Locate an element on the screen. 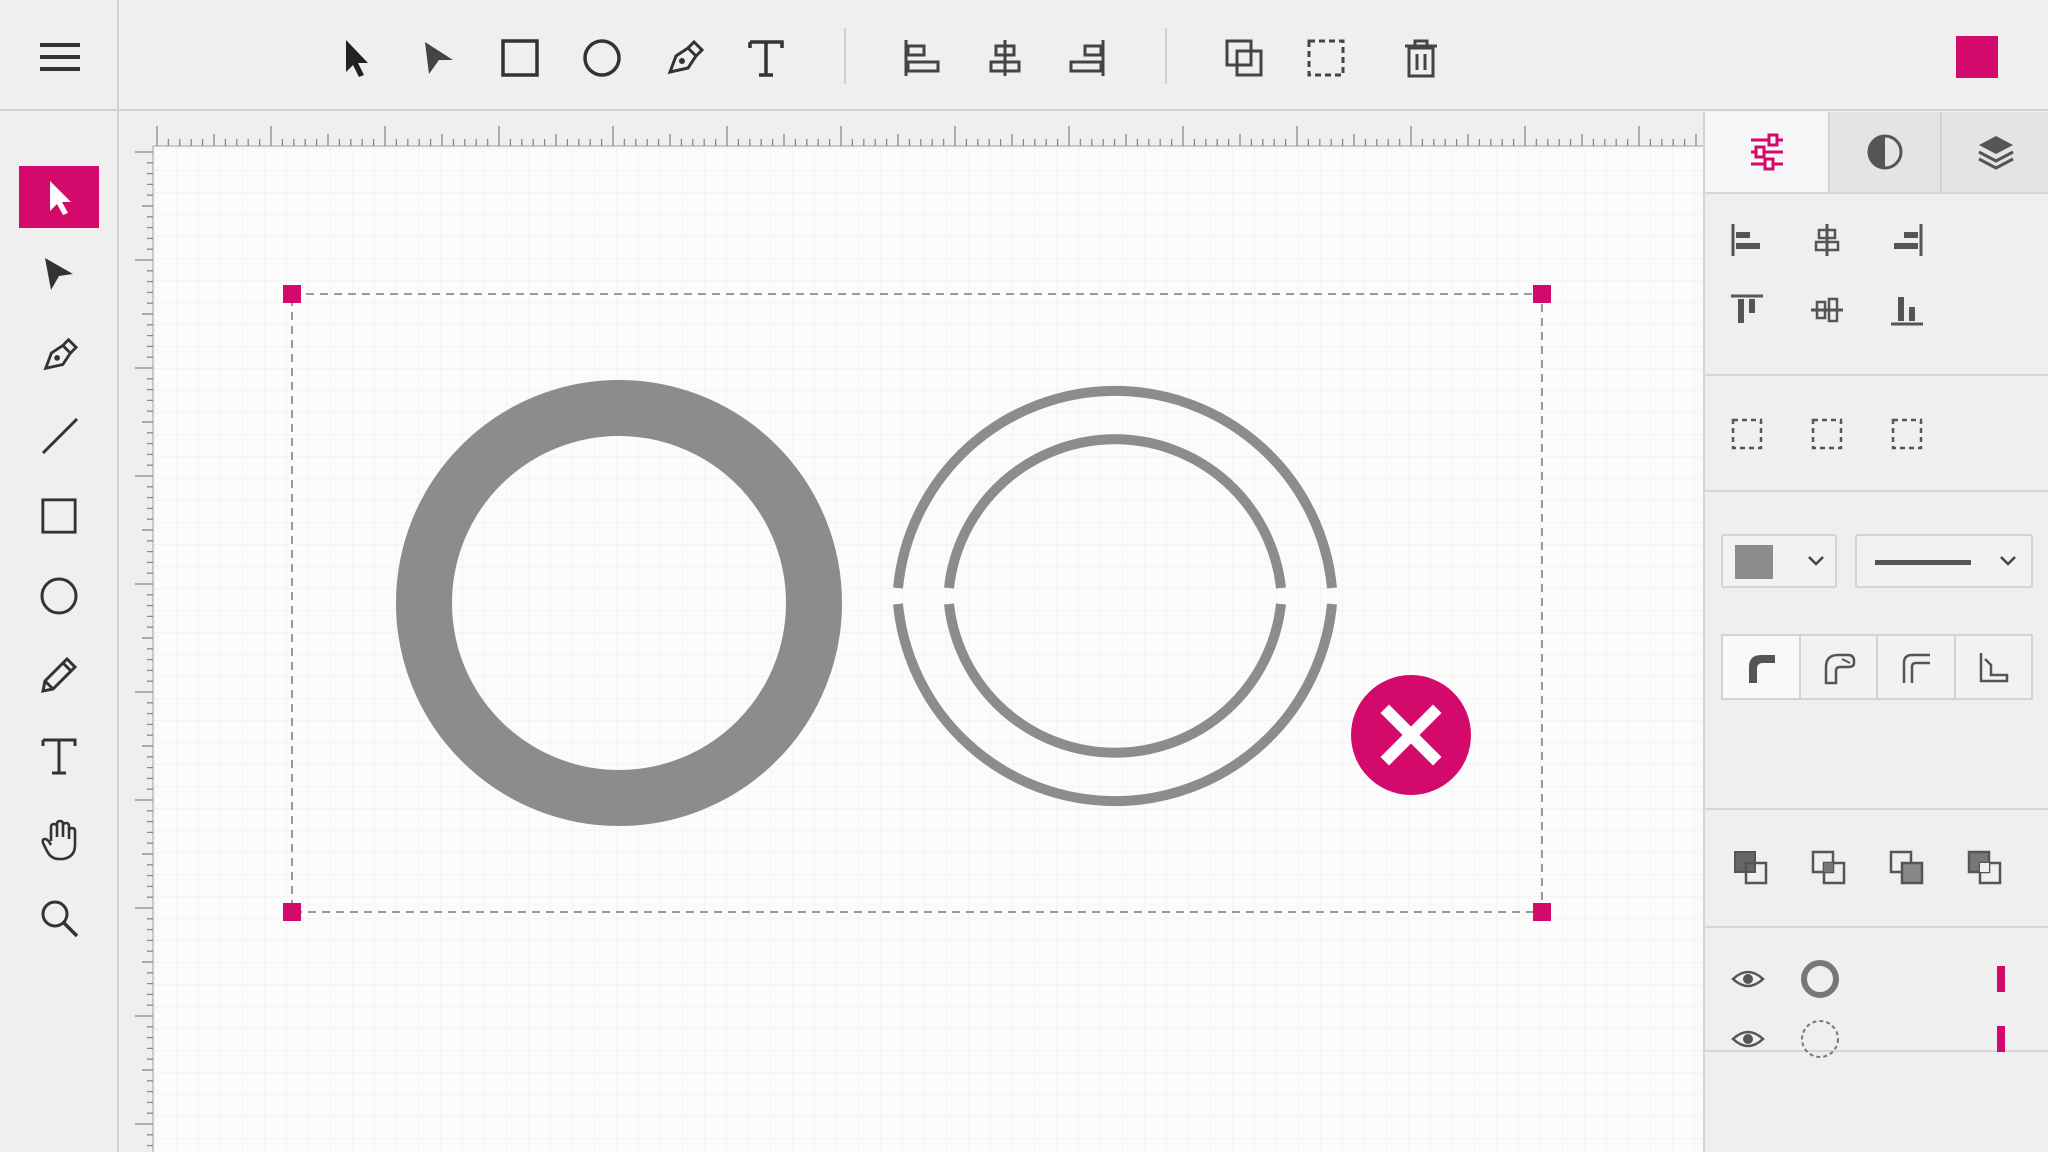 This screenshot has height=1152, width=2048. duplicate-icon is located at coordinates (1244, 58).